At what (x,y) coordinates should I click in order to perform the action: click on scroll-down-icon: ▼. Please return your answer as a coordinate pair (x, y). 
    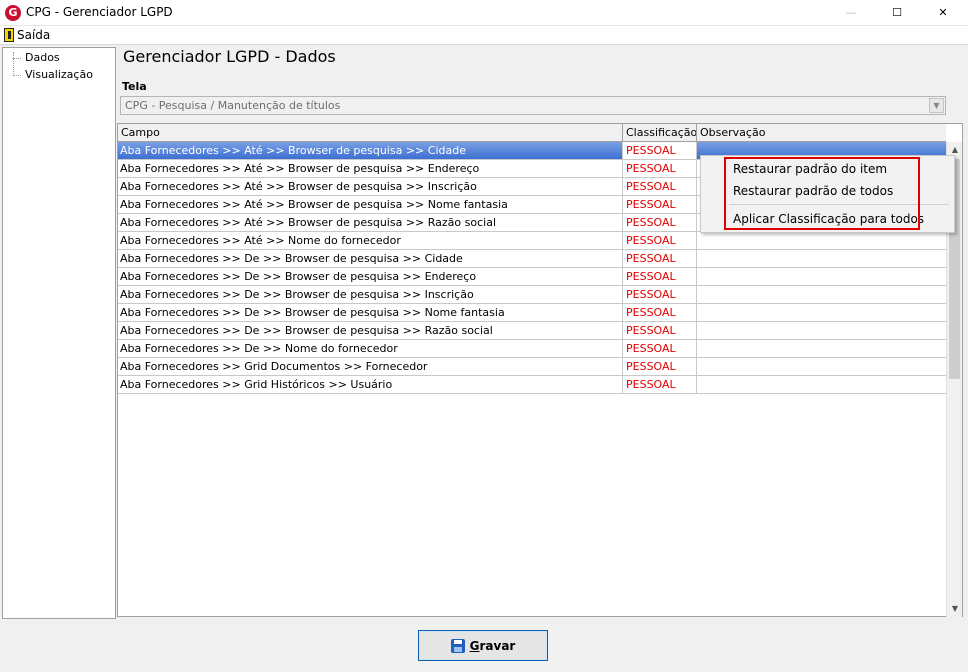
    Looking at the image, I should click on (955, 609).